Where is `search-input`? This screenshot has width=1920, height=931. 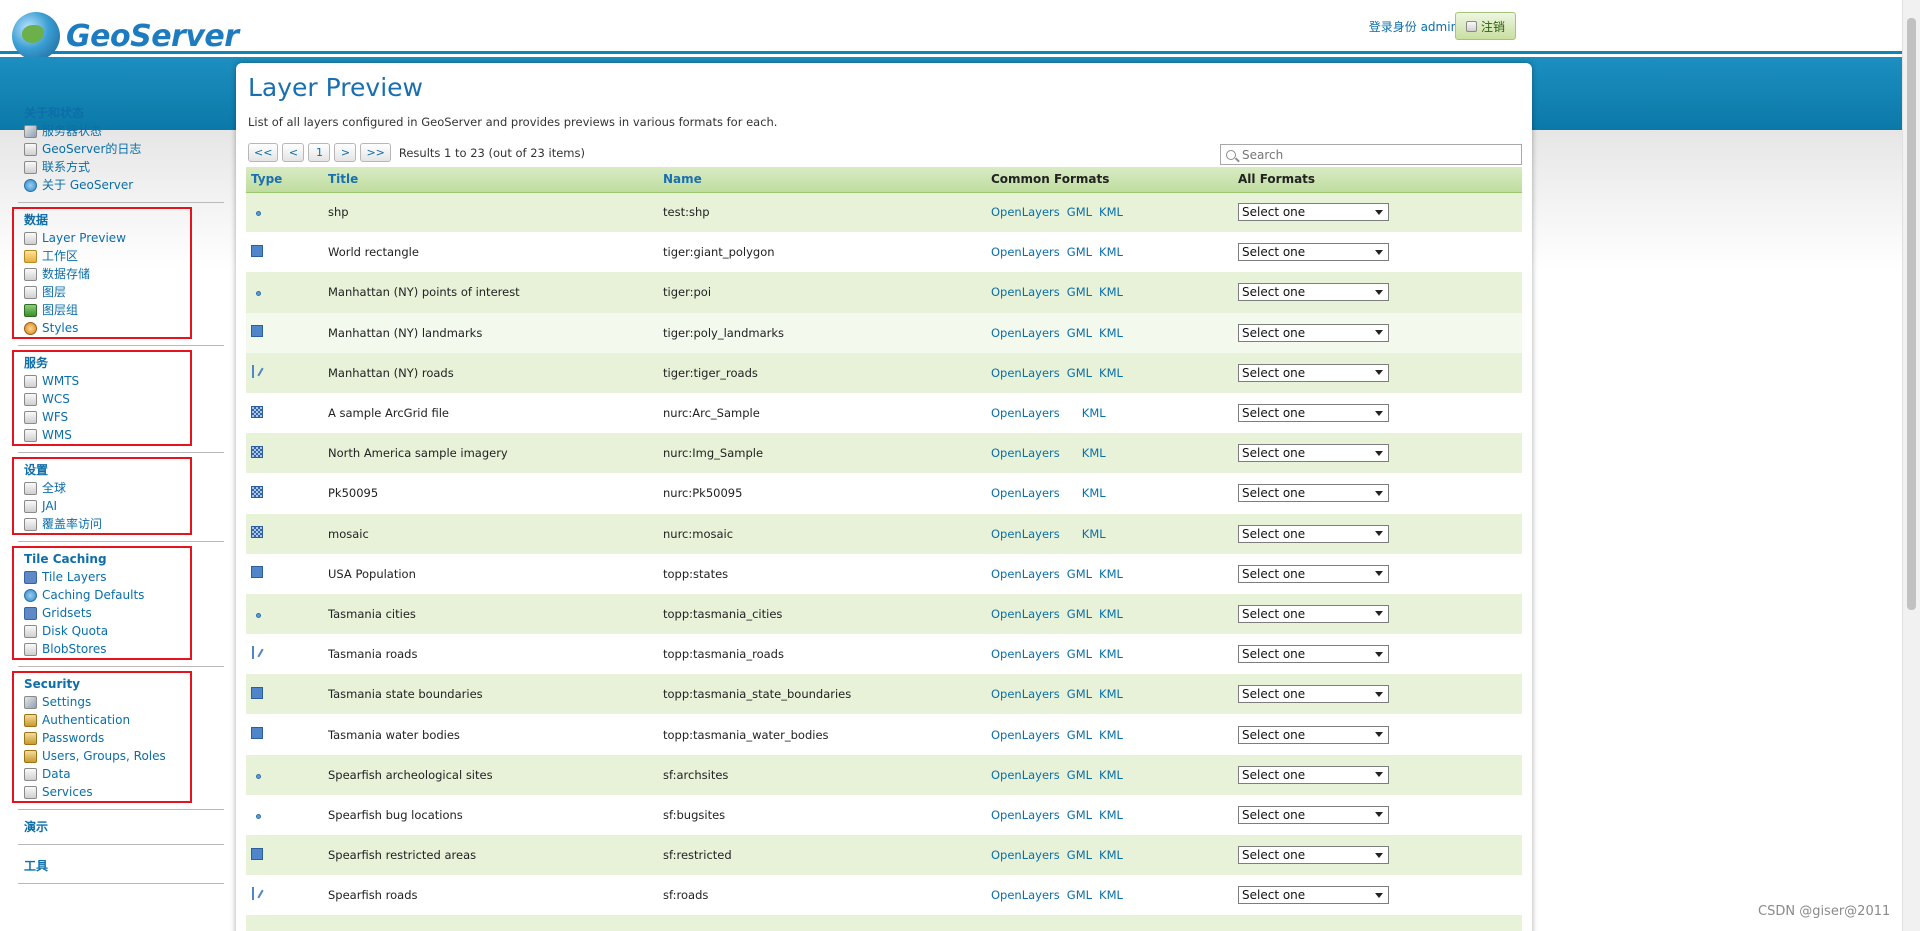 search-input is located at coordinates (1377, 154).